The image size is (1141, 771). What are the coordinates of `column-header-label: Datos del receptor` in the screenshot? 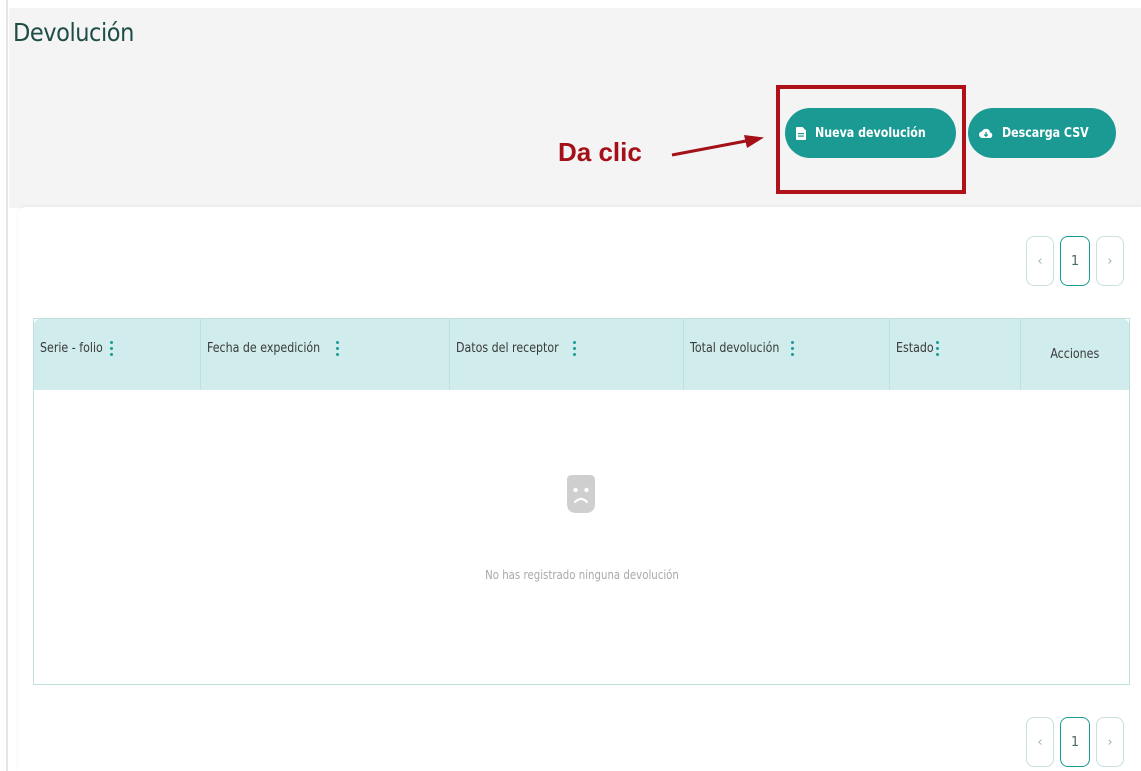 It's located at (507, 348).